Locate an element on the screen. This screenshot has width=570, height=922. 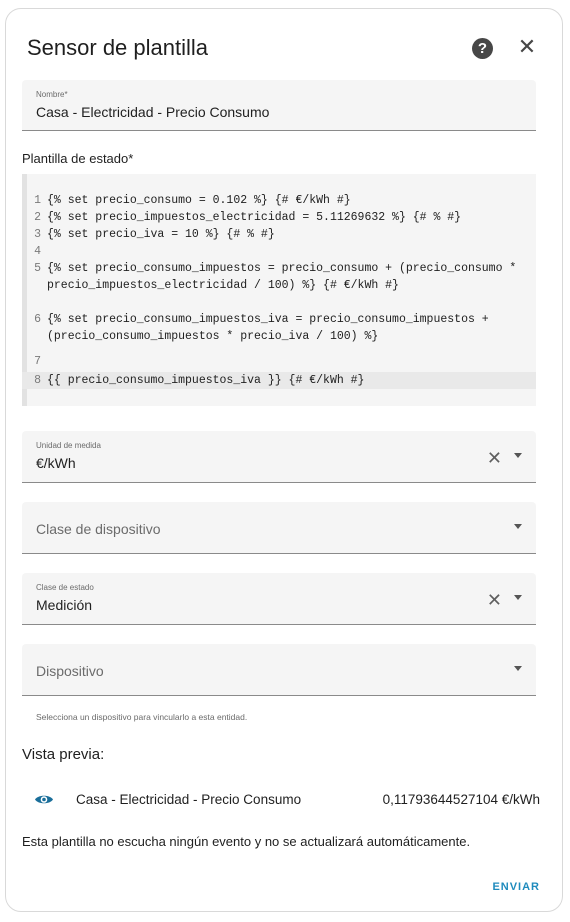
line-number: 7 is located at coordinates (37, 361).